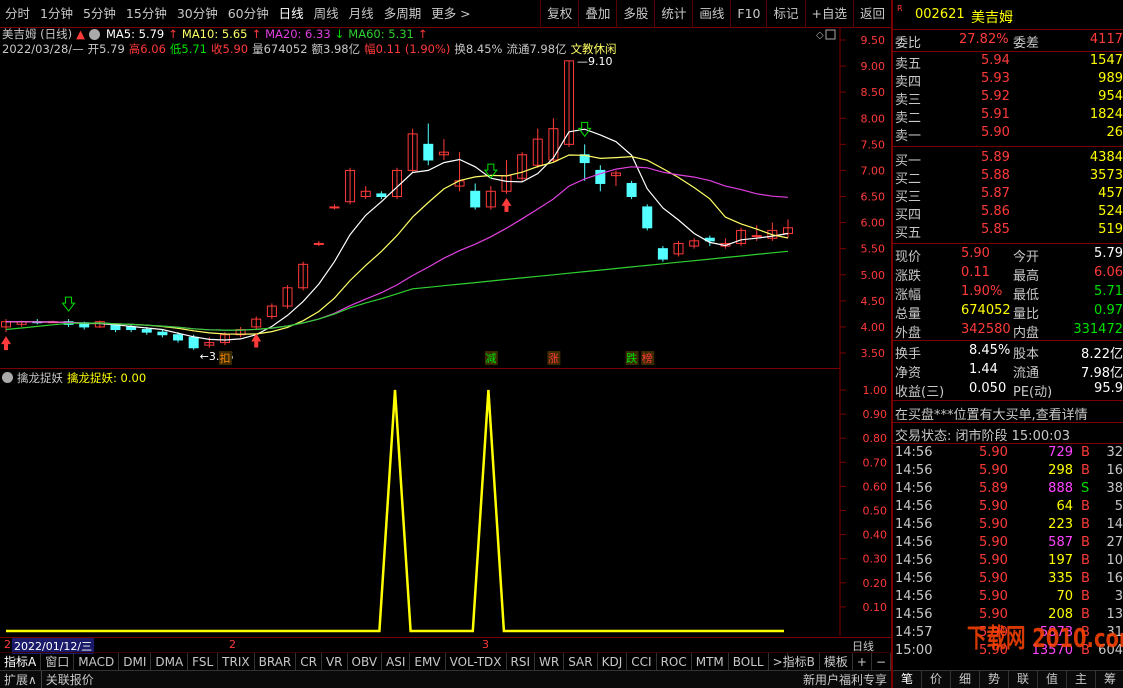  Describe the element at coordinates (785, 14) in the screenshot. I see `tool-button-6: 标记` at that location.